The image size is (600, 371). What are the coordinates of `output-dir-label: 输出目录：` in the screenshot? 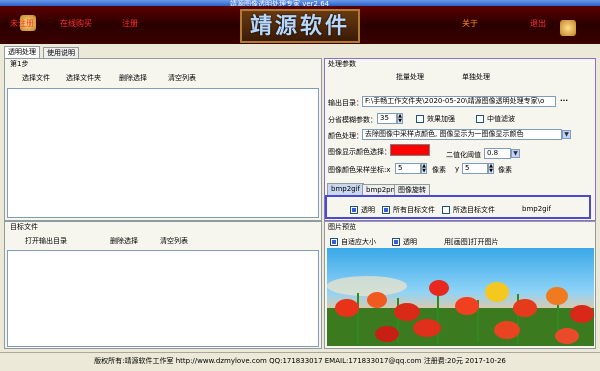 It's located at (345, 103).